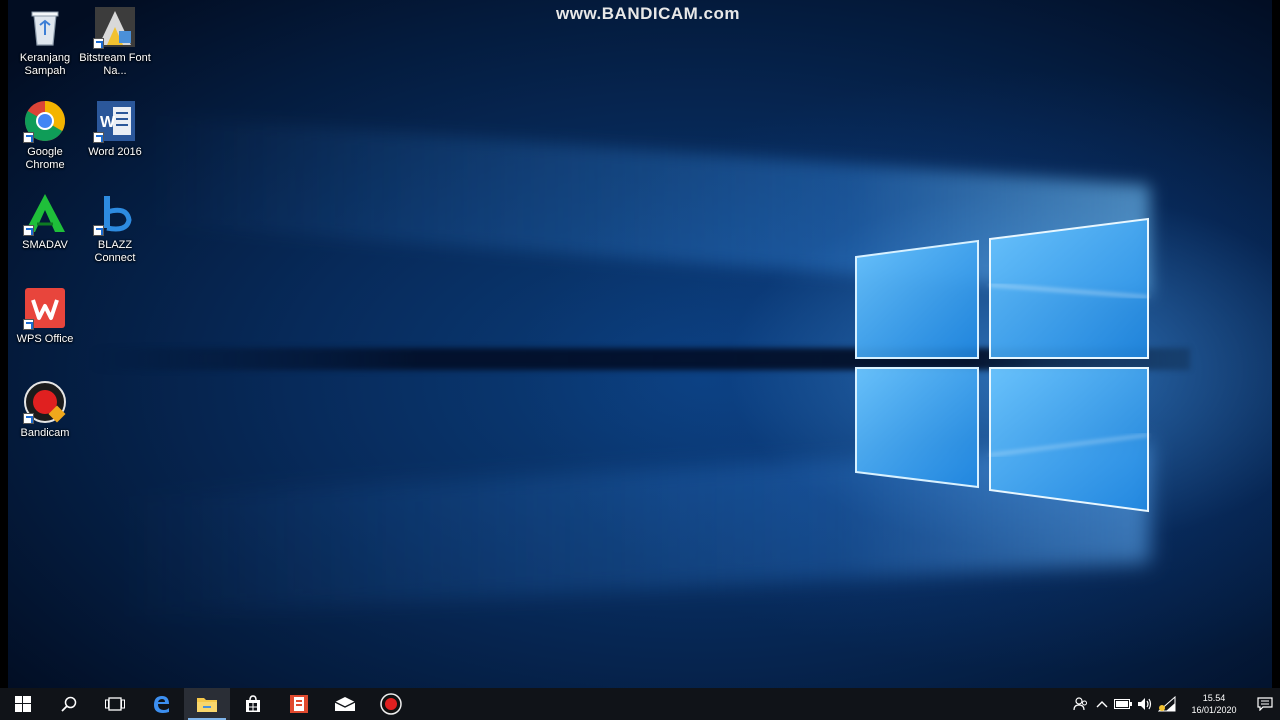  Describe the element at coordinates (45, 245) in the screenshot. I see `desktop-icon-label: SMADAV` at that location.